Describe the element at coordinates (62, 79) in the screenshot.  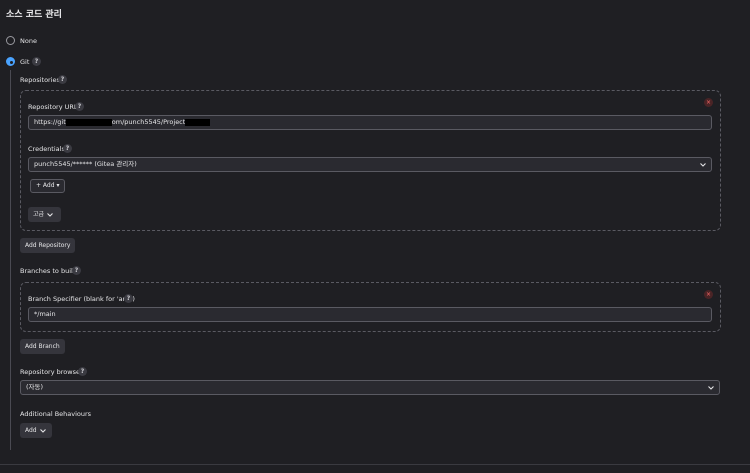
I see `repositories-help-icon: ?` at that location.